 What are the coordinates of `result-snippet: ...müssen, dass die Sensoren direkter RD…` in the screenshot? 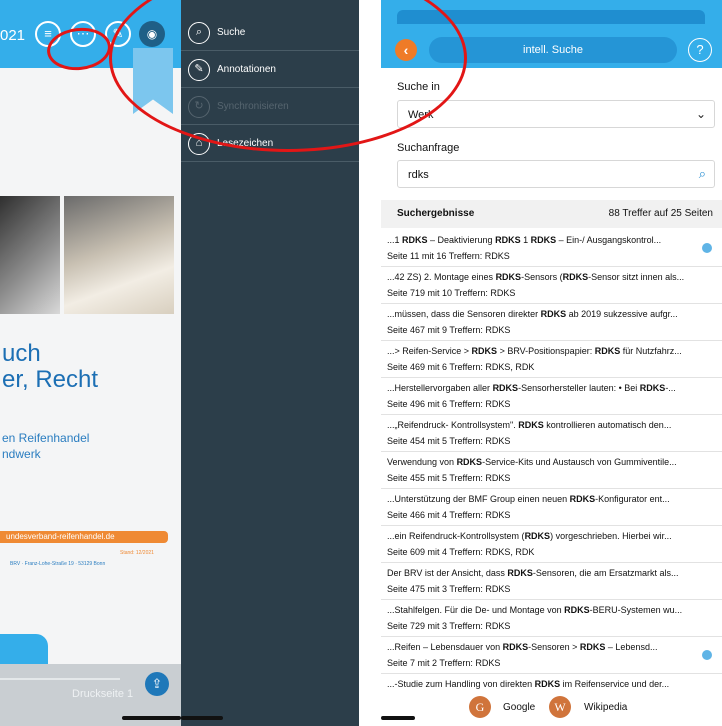 It's located at (532, 314).